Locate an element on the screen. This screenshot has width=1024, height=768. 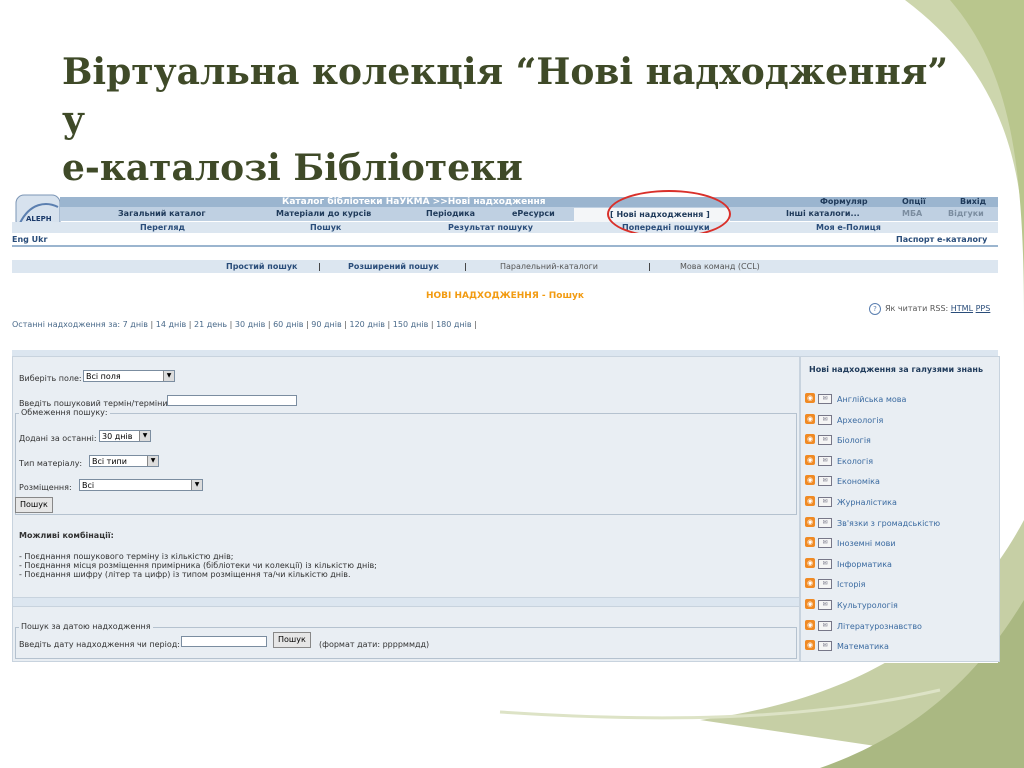
period-link: 14 днів is located at coordinates (171, 324).